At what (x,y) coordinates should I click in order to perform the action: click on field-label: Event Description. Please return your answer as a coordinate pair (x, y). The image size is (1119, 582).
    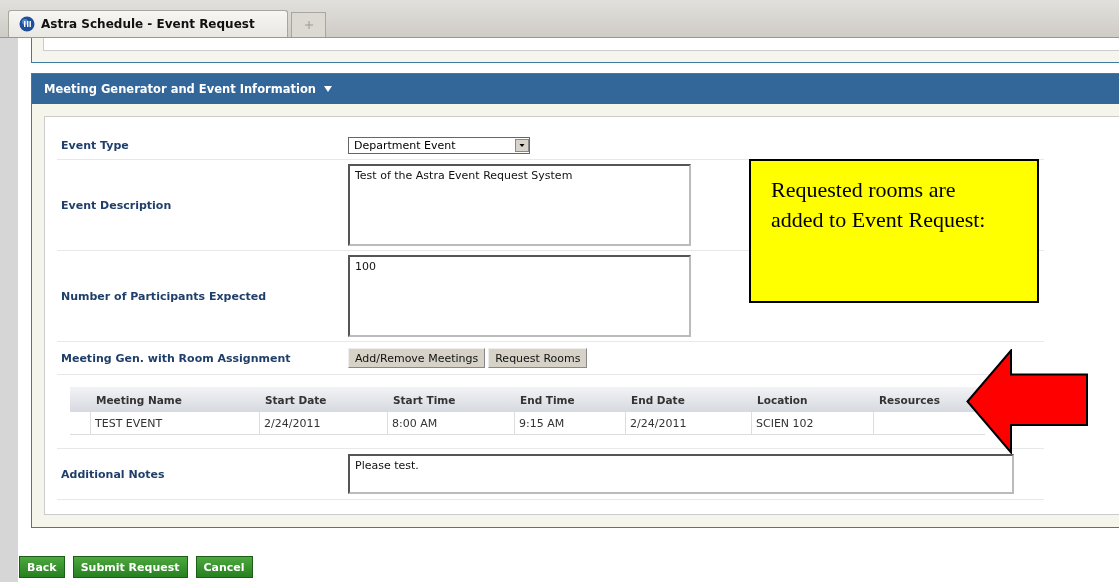
    Looking at the image, I should click on (117, 205).